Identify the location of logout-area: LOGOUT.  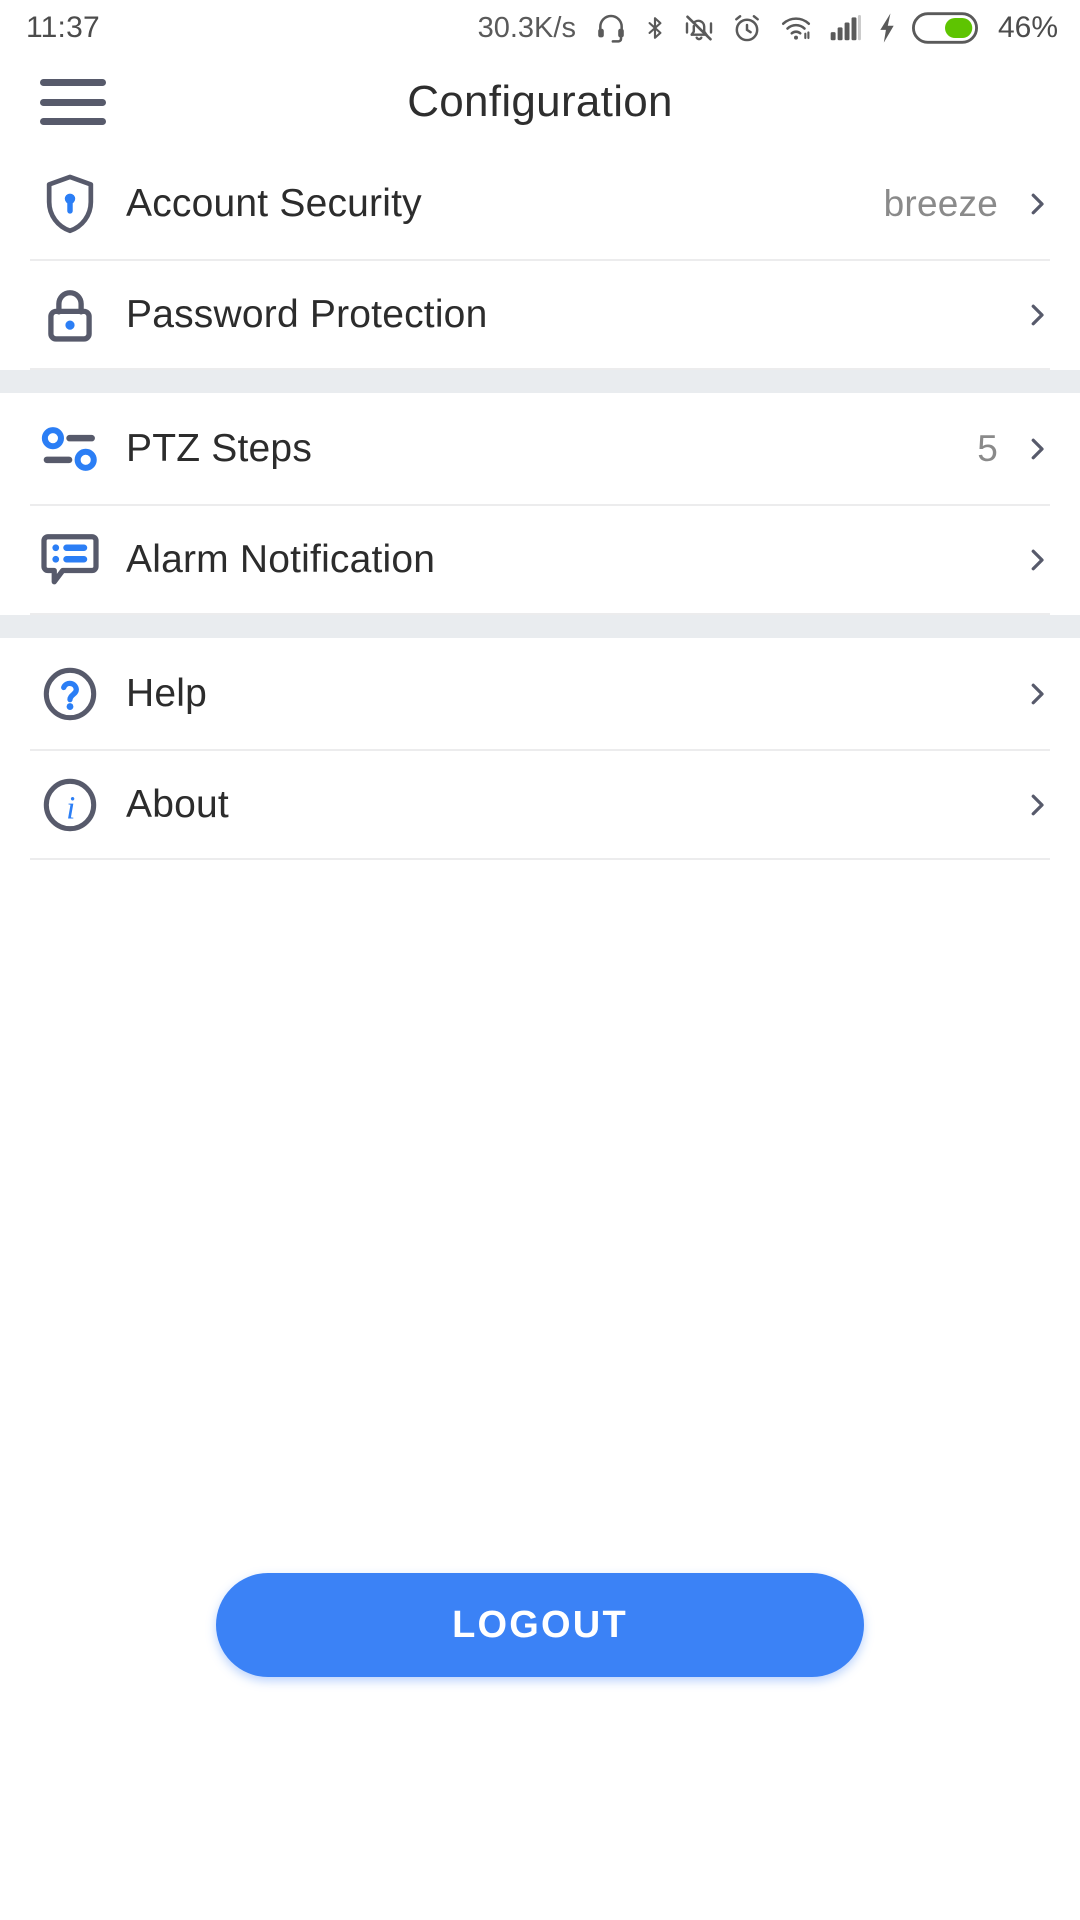
(540, 1625).